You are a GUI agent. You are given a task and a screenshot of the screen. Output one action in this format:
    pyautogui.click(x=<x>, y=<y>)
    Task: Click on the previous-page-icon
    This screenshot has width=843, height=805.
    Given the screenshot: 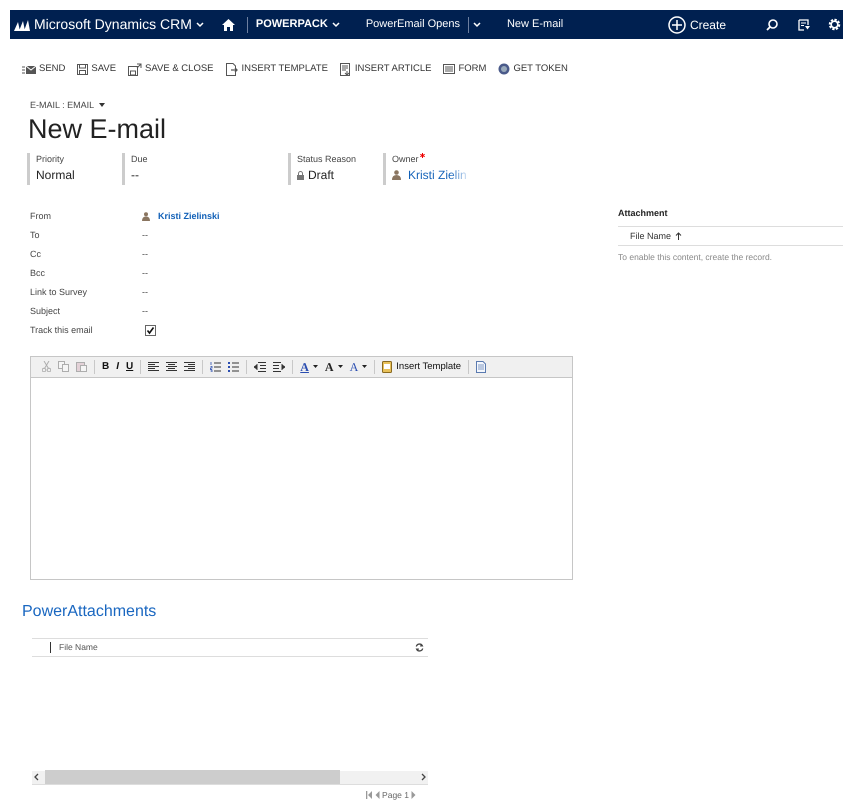 What is the action you would take?
    pyautogui.click(x=377, y=795)
    